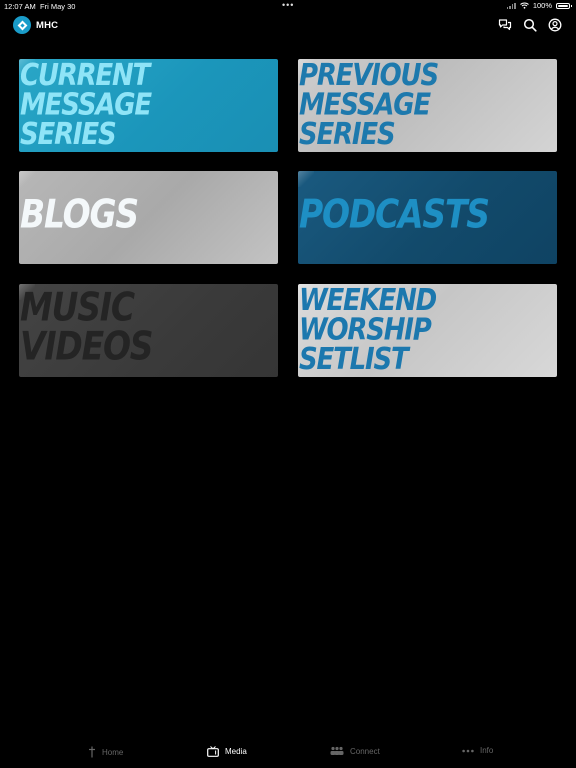 The height and width of the screenshot is (768, 576). Describe the element at coordinates (92, 752) in the screenshot. I see `cross-icon` at that location.